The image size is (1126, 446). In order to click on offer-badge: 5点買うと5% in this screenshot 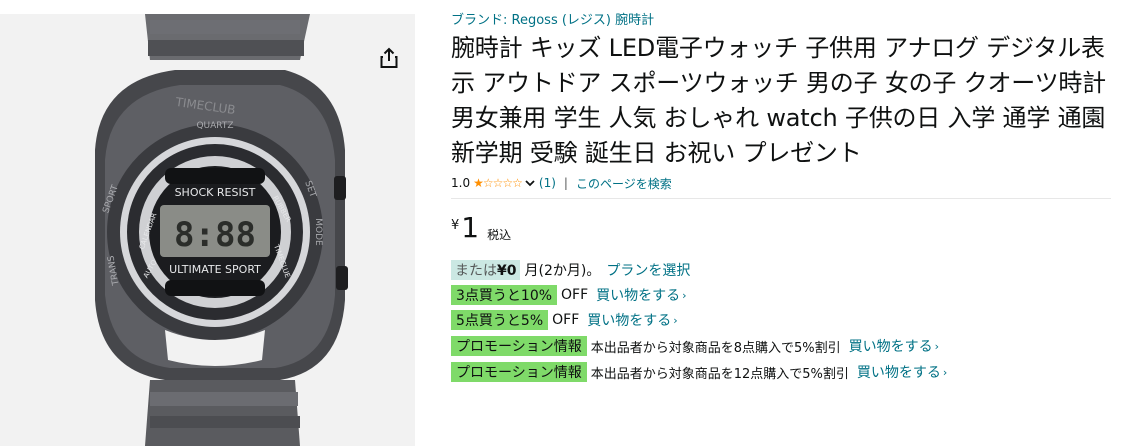, I will do `click(500, 320)`.